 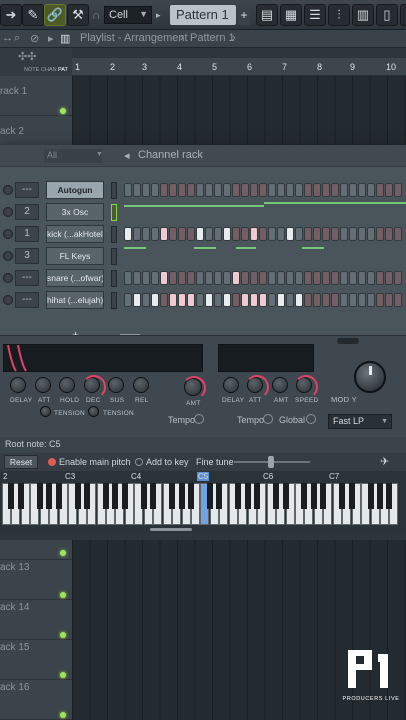 I want to click on channel-name: snare (...ofwar), so click(x=75, y=278).